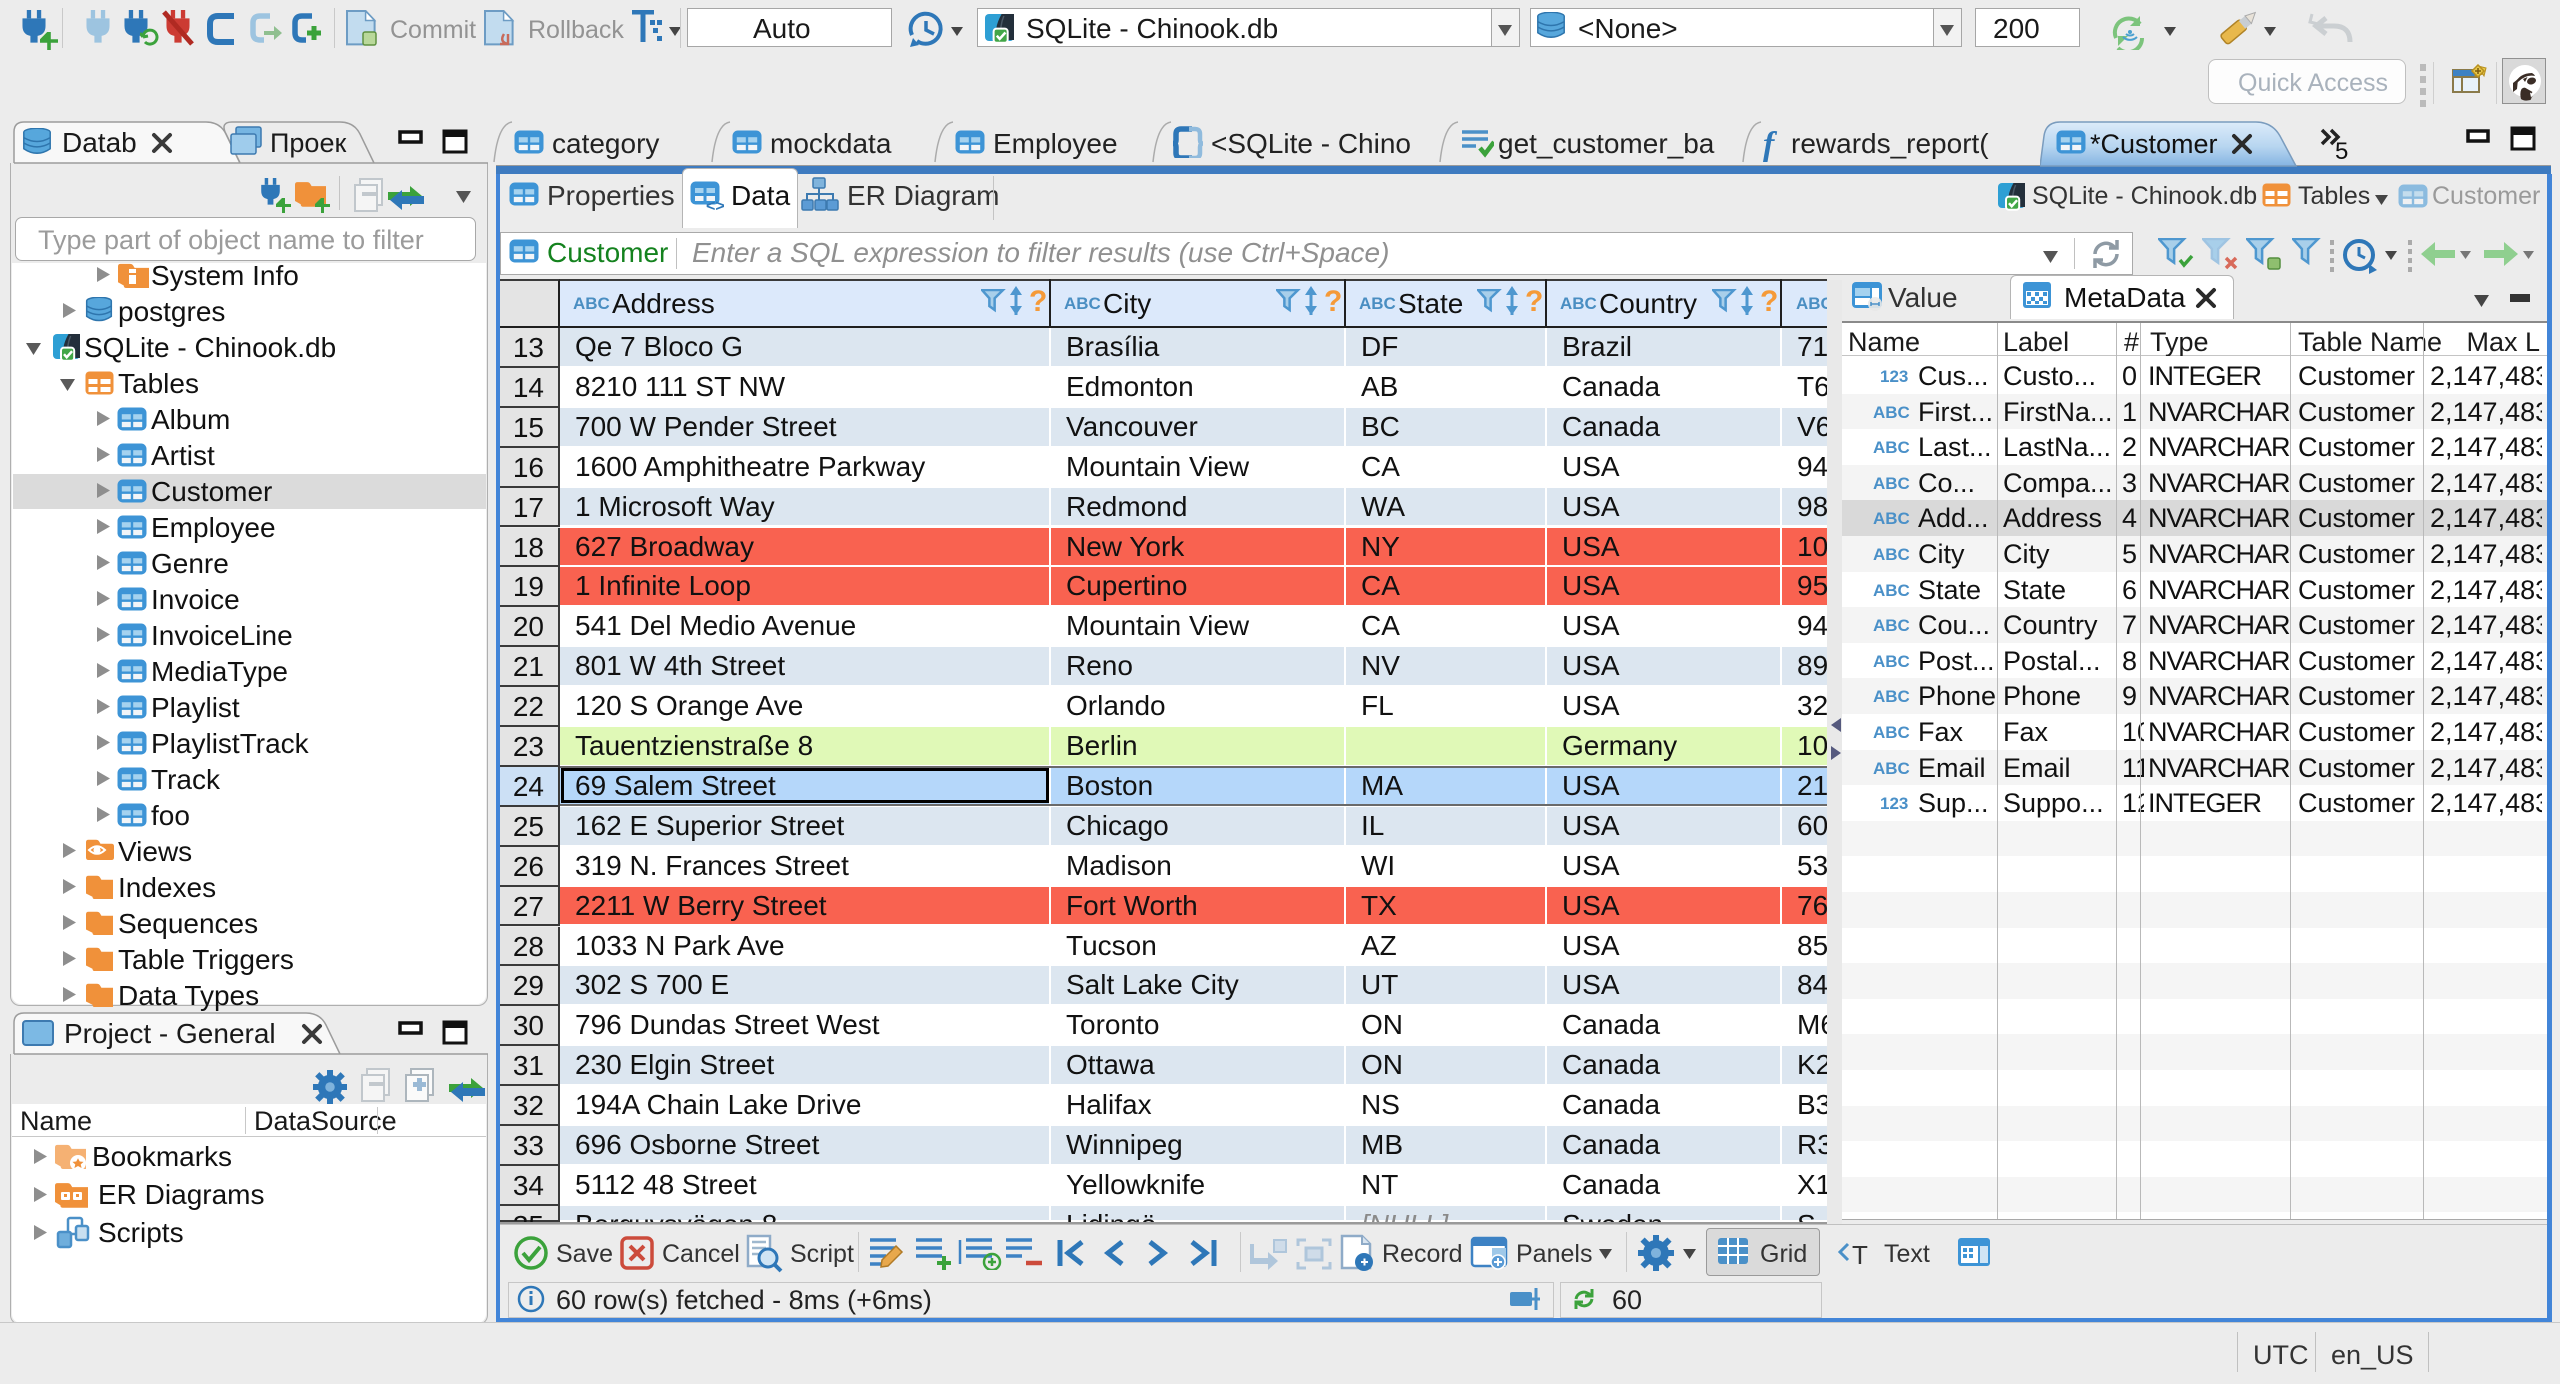 This screenshot has height=1384, width=2560. I want to click on svg-text: T, so click(1860, 1254).